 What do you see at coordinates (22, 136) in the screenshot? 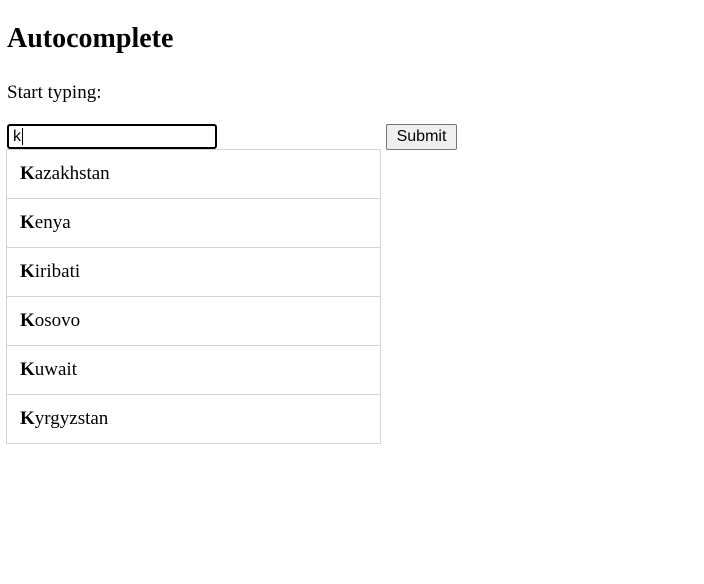
I see `text-caret` at bounding box center [22, 136].